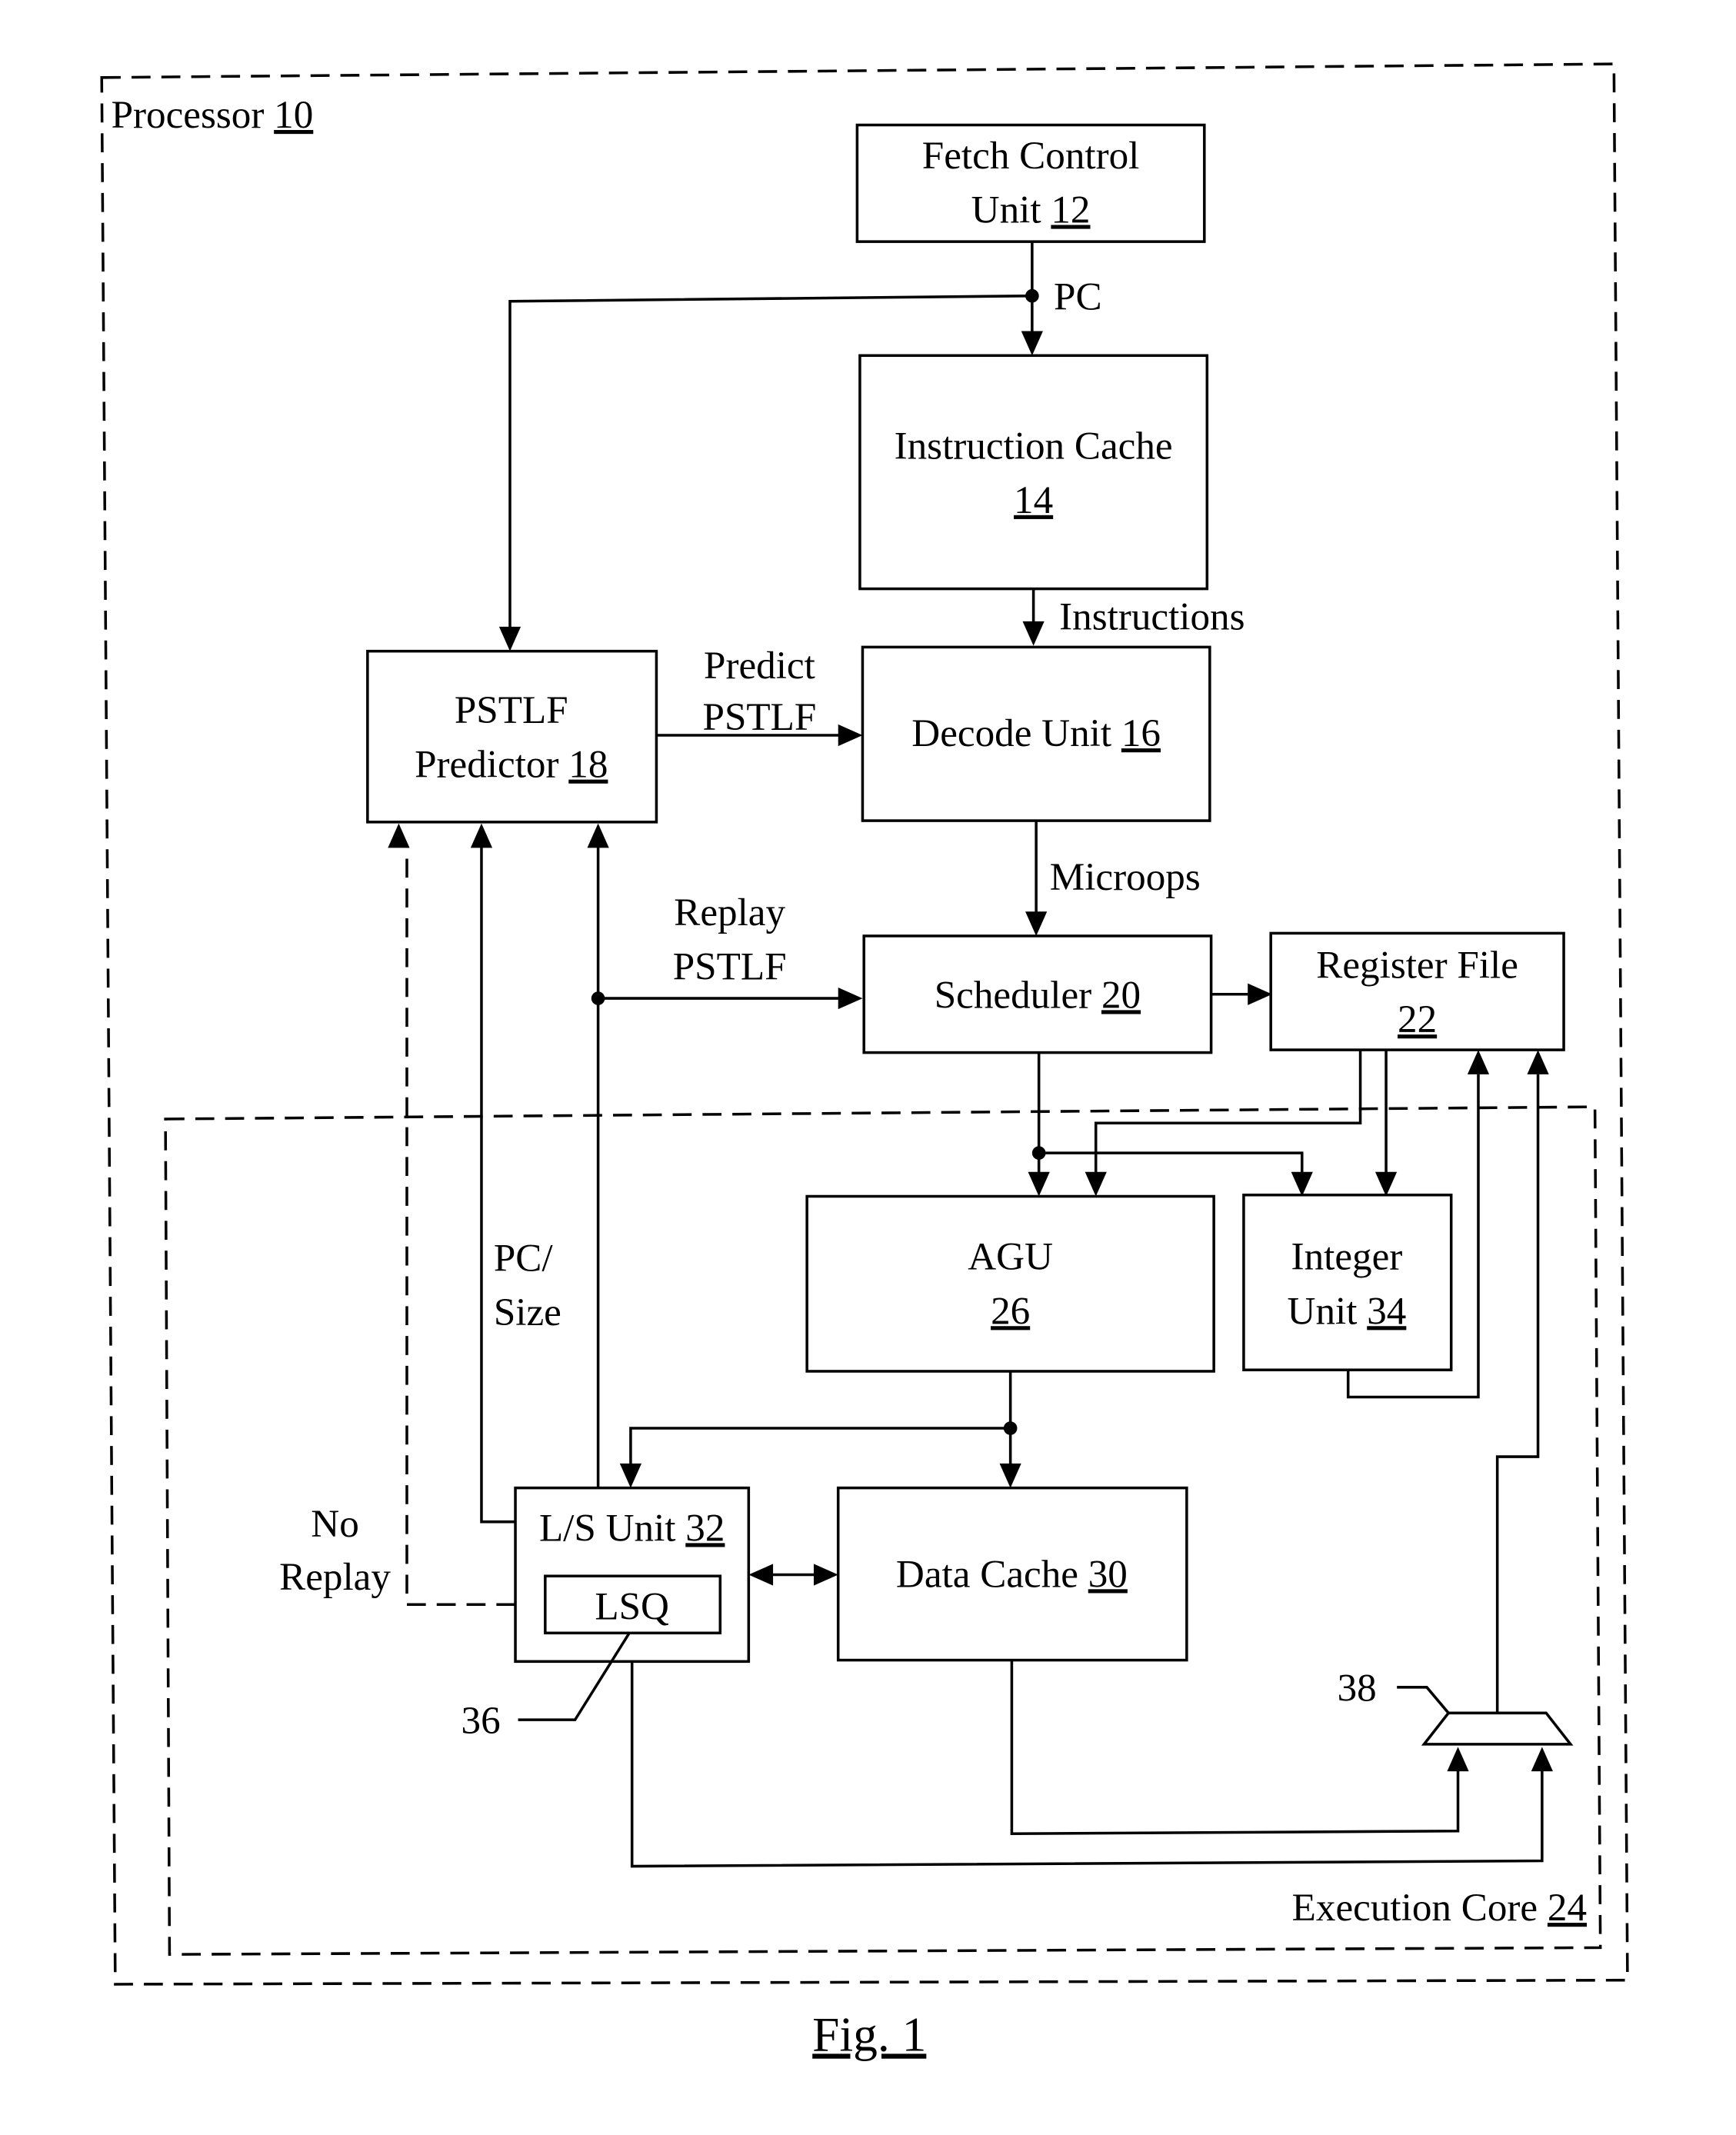  I want to click on agu-junction, so click(1010, 1428).